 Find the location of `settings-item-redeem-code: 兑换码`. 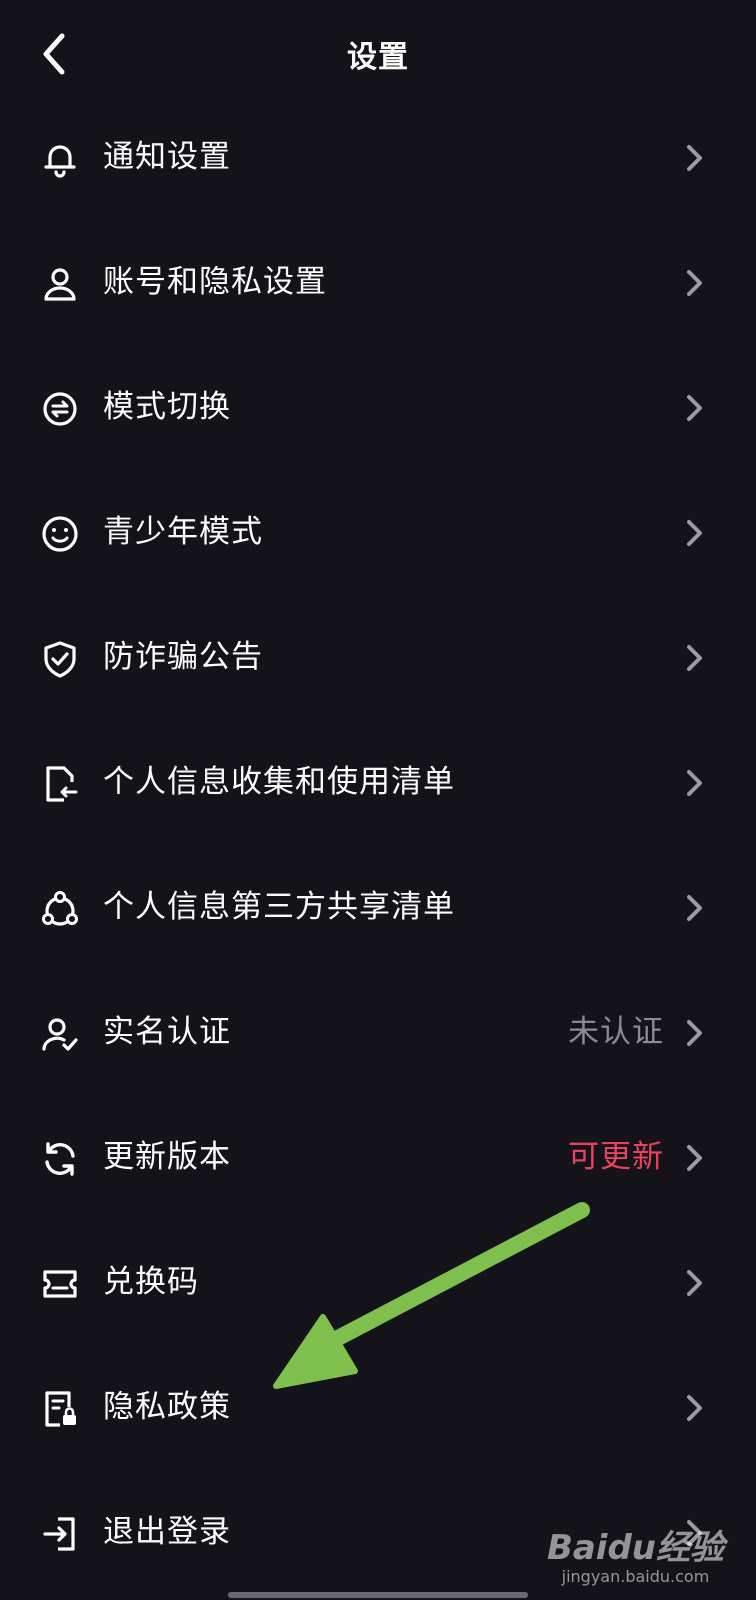

settings-item-redeem-code: 兑换码 is located at coordinates (378, 1283).